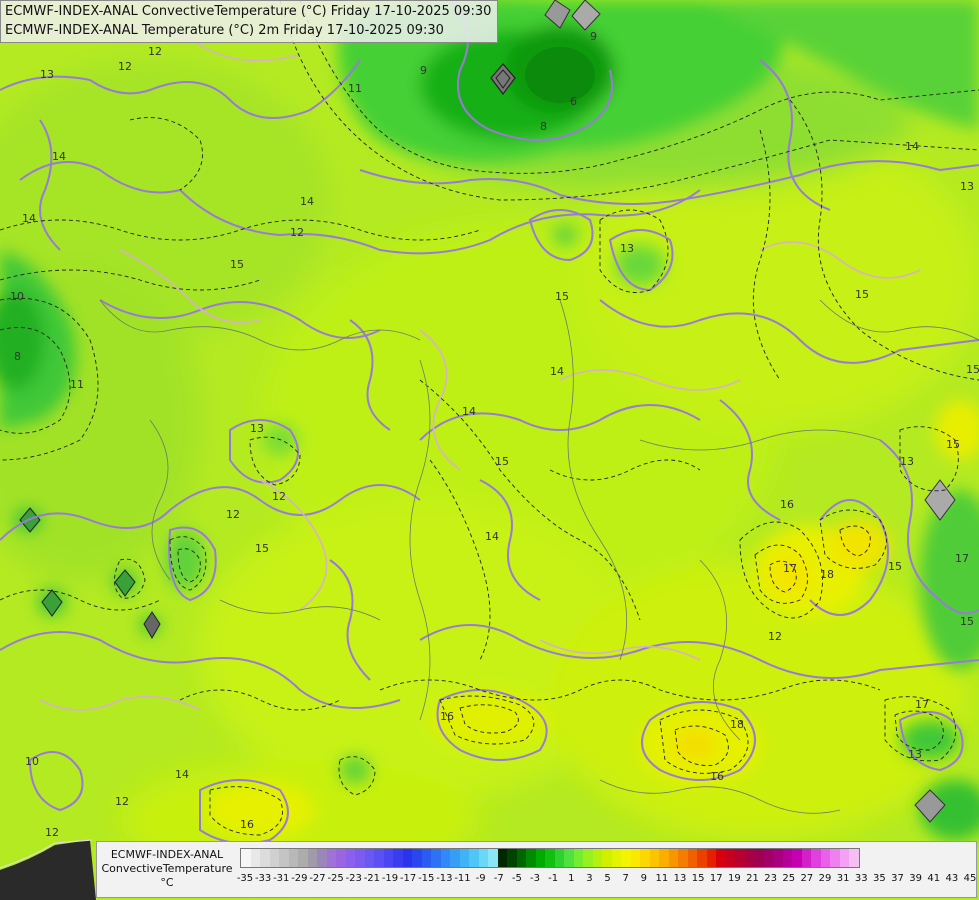 The width and height of the screenshot is (979, 900). I want to click on legend-title: ECMWF-INDEX-ANAL, so click(167, 854).